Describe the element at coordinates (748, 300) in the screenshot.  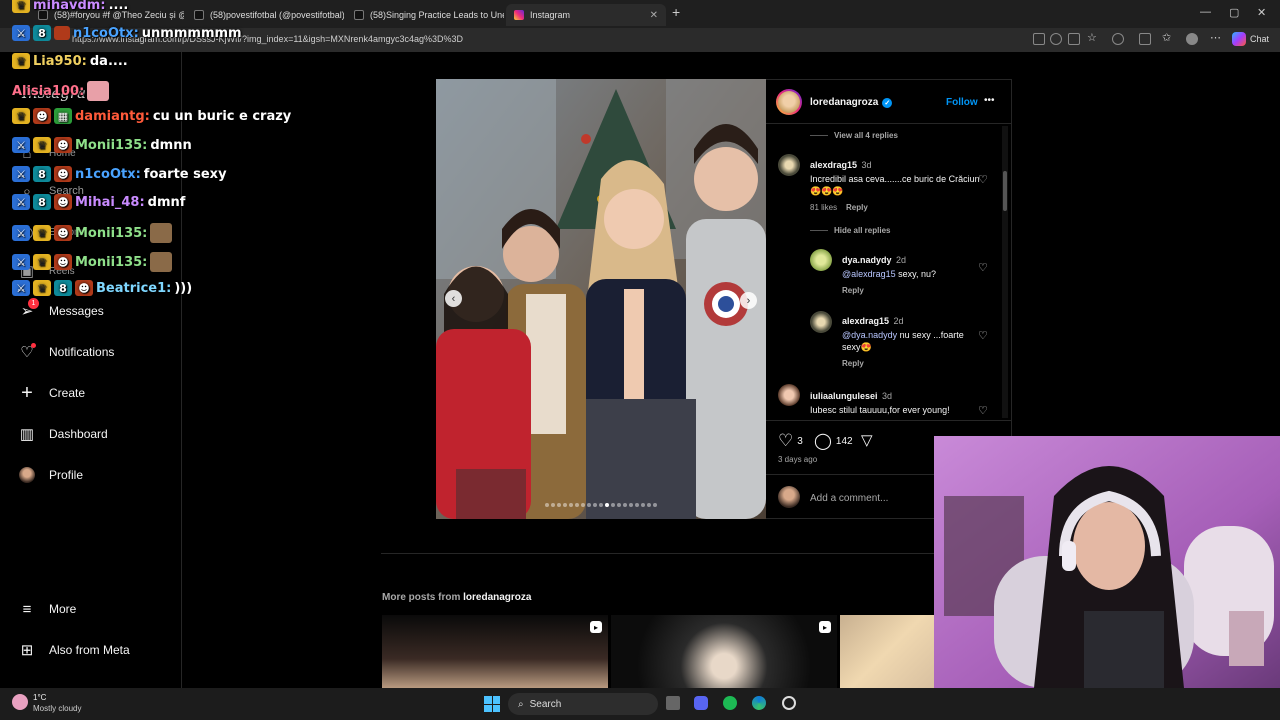
I see `carousel-next-button: ›` at that location.